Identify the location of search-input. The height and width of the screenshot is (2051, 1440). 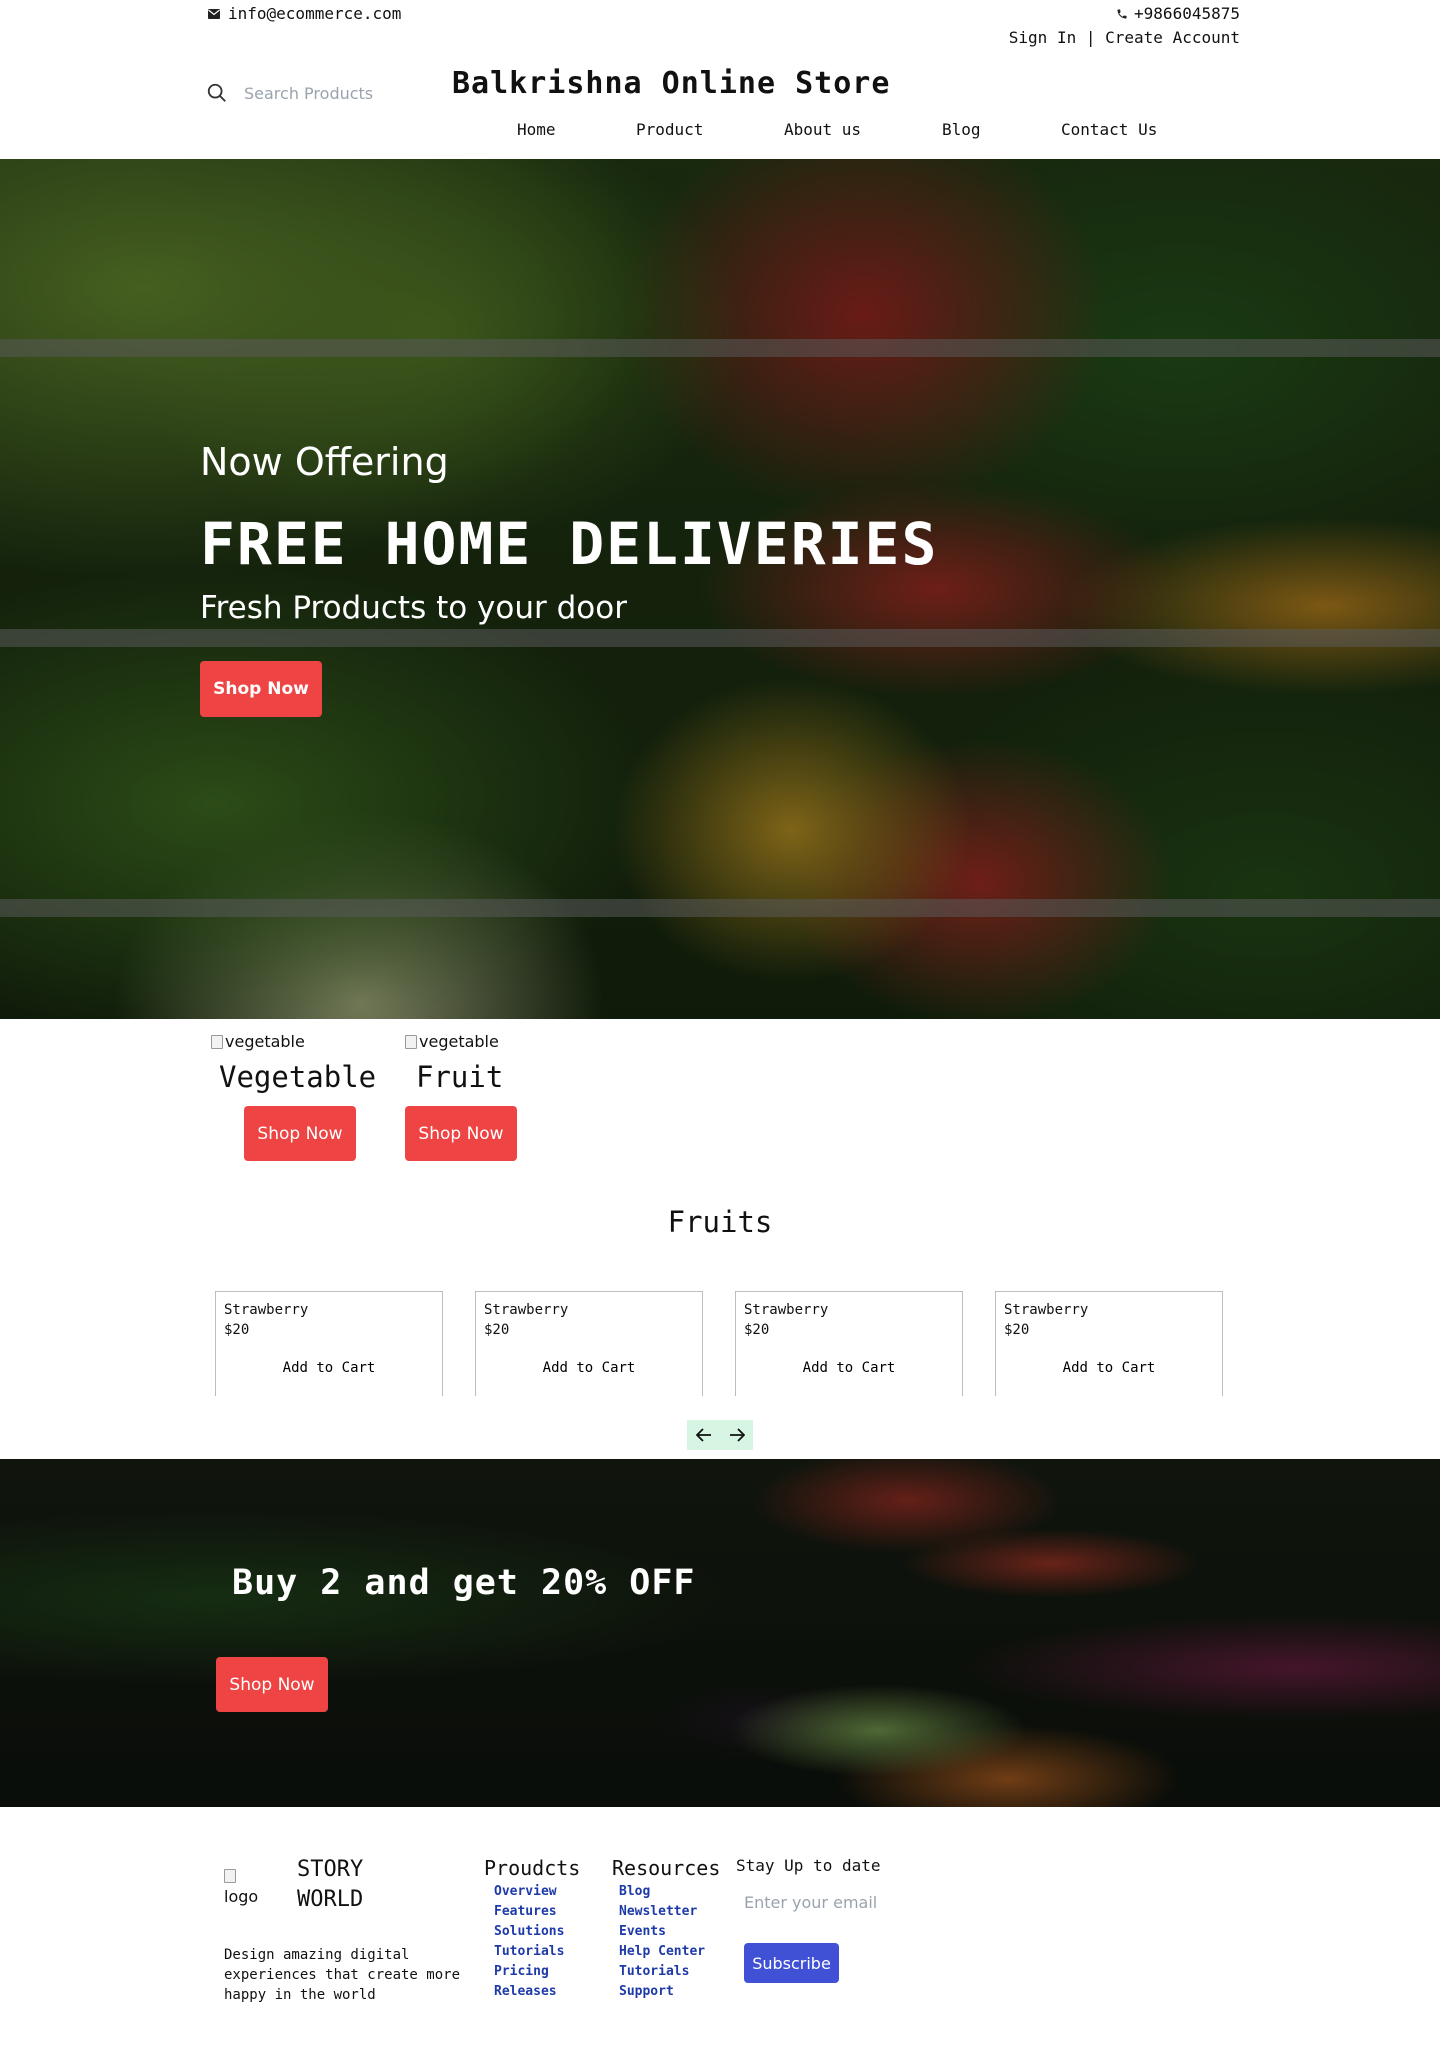
(324, 93).